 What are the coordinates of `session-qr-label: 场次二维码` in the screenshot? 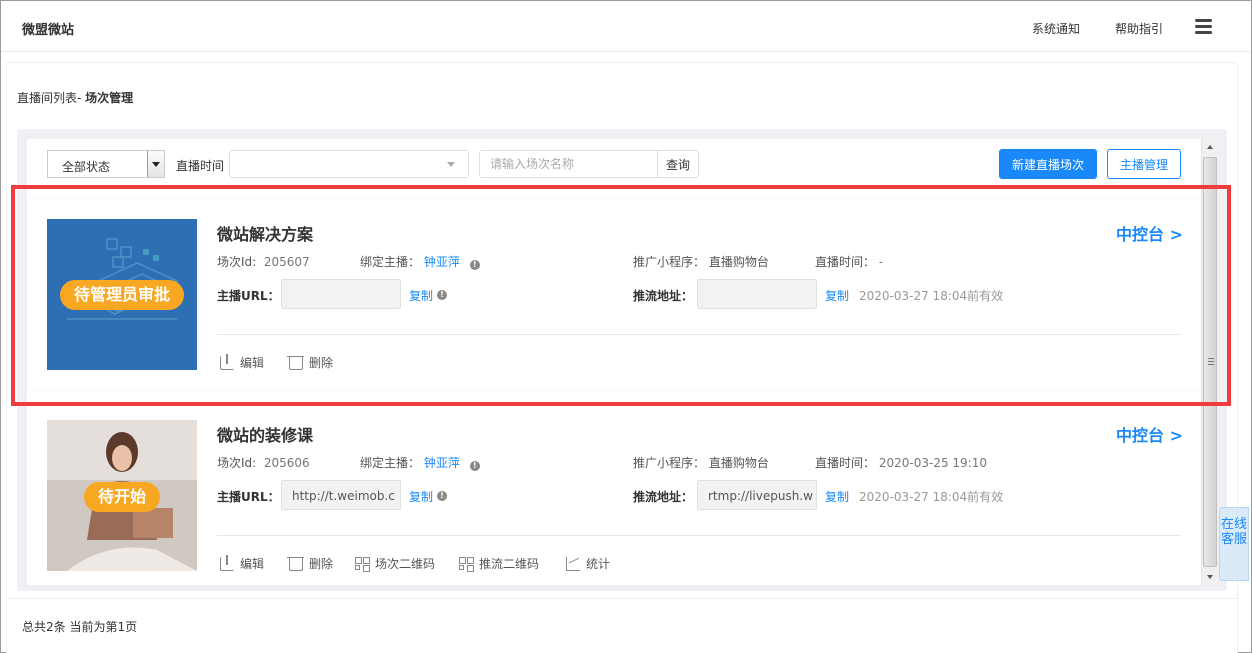 It's located at (405, 564).